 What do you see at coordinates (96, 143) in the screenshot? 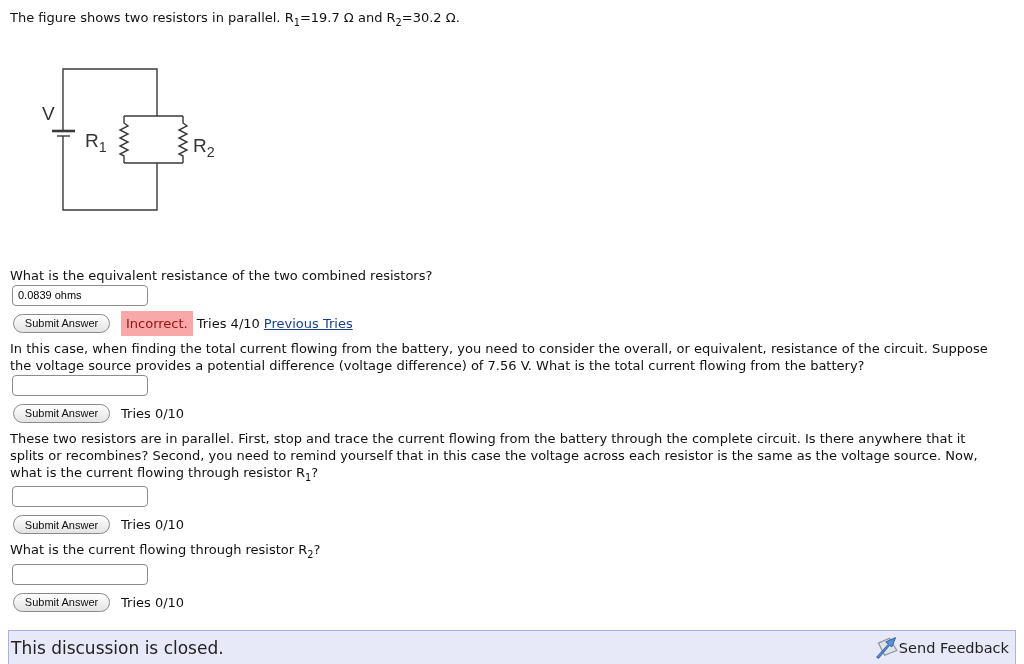
I see `circuit-label: R$_{1}$` at bounding box center [96, 143].